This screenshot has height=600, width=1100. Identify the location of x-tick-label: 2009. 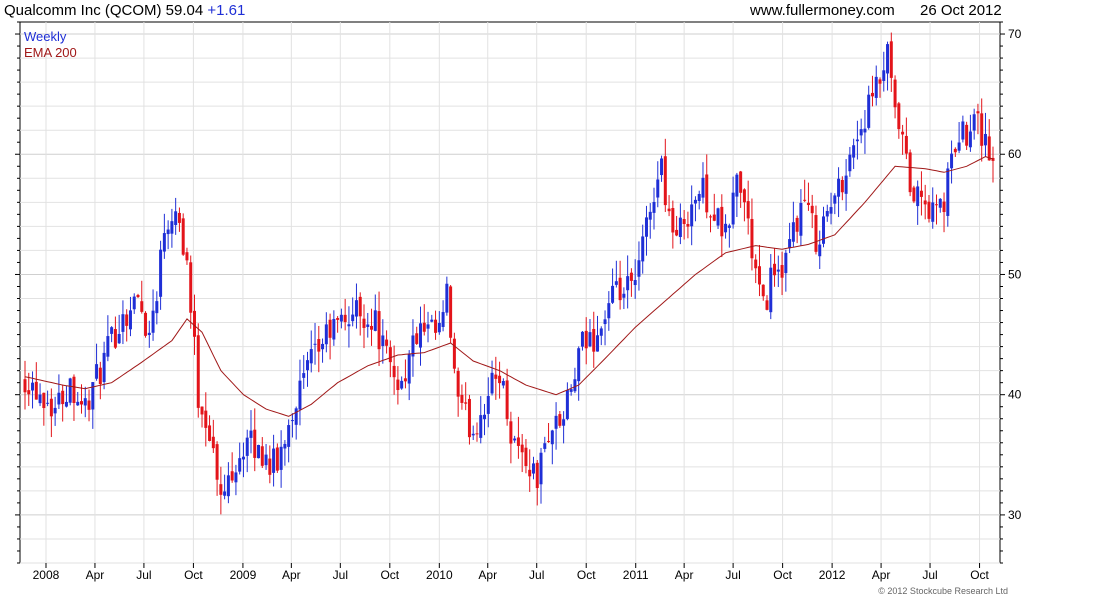
(243, 575).